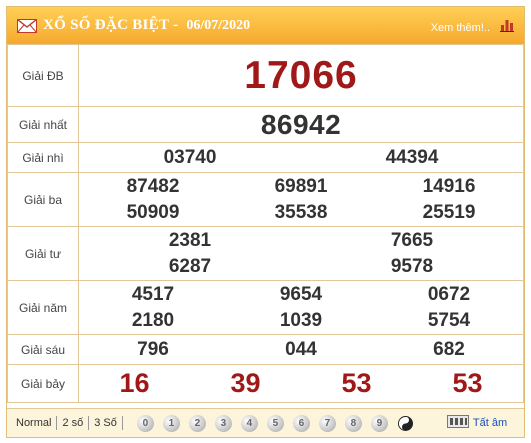 The width and height of the screenshot is (531, 443). What do you see at coordinates (190, 157) in the screenshot?
I see `prize-number: 03740` at bounding box center [190, 157].